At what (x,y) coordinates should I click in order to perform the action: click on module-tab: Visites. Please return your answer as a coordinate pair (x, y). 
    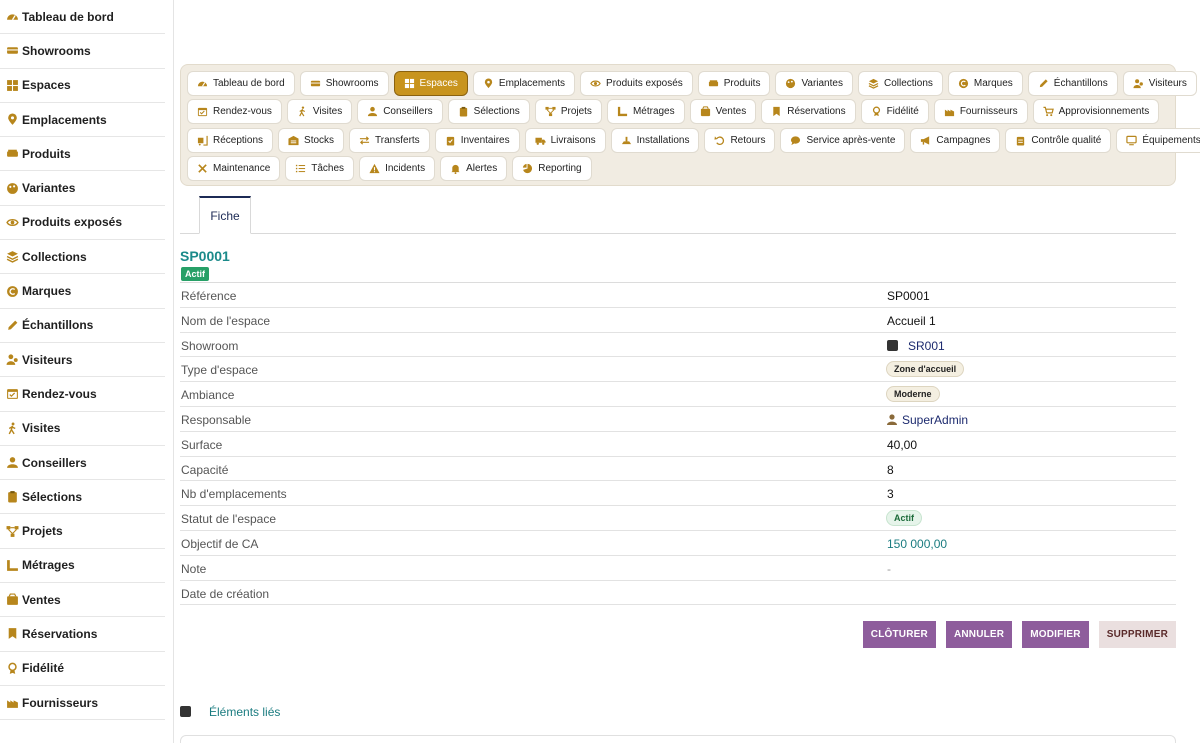
    Looking at the image, I should click on (319, 112).